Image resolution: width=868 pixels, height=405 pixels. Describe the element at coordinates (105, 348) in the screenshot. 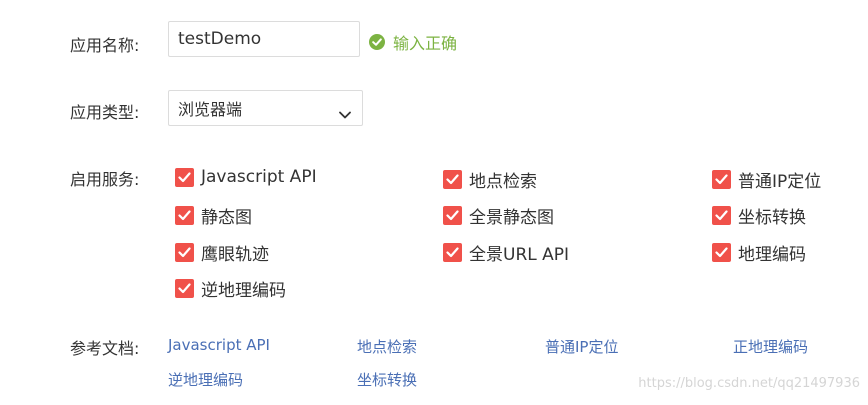

I see `docs-label: 参考文档:` at that location.